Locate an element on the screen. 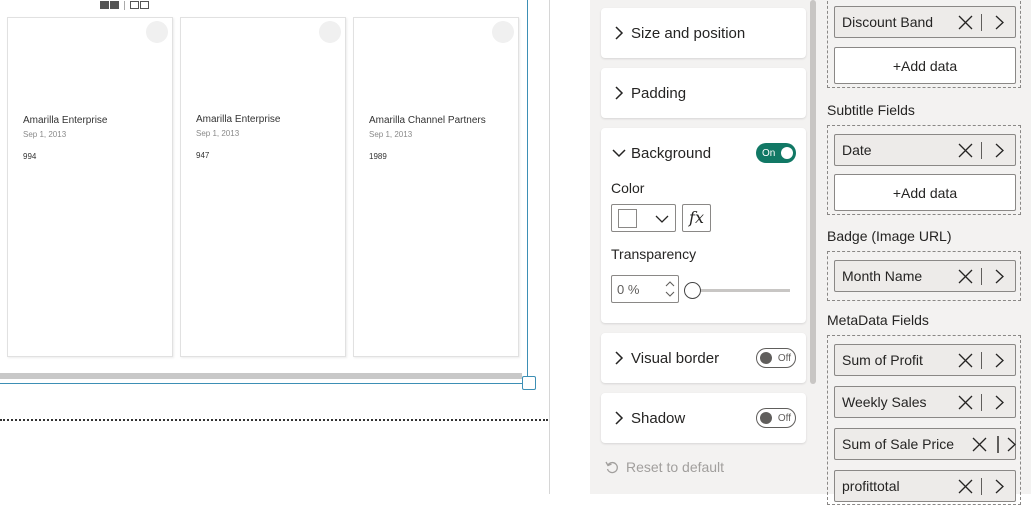 The image size is (1031, 505). field-pill: Discount Band is located at coordinates (925, 22).